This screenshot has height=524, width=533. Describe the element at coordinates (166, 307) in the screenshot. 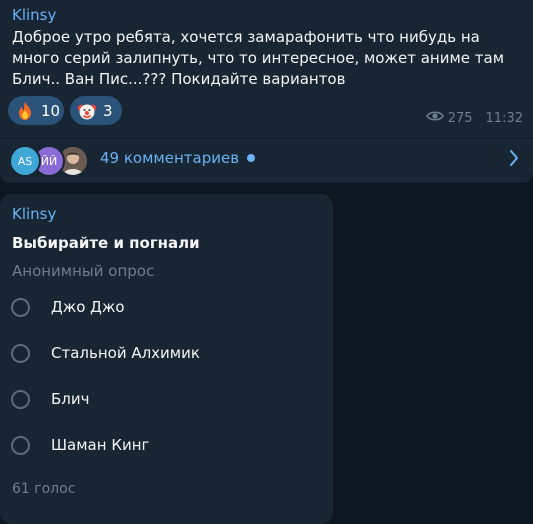

I see `poll-option: Джо Джо` at that location.